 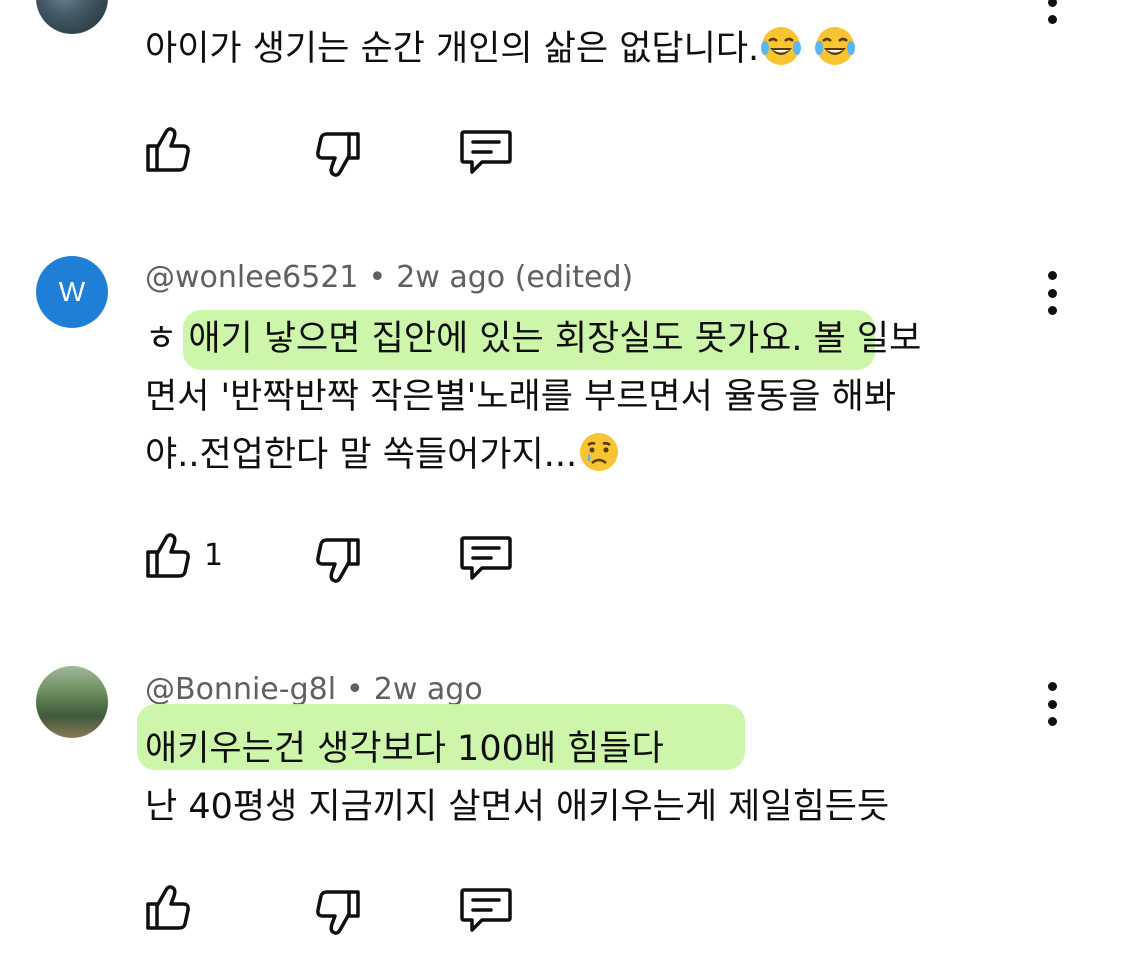 I want to click on comment-meta: @Bonnie-g8l • 2w ago, so click(x=314, y=689).